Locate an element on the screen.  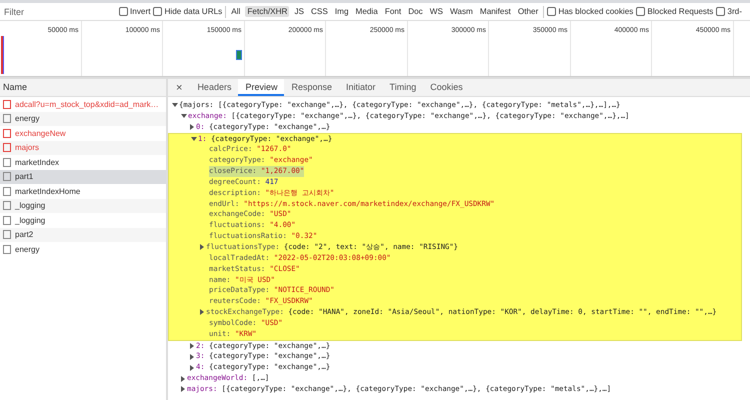
tab: Response is located at coordinates (312, 87).